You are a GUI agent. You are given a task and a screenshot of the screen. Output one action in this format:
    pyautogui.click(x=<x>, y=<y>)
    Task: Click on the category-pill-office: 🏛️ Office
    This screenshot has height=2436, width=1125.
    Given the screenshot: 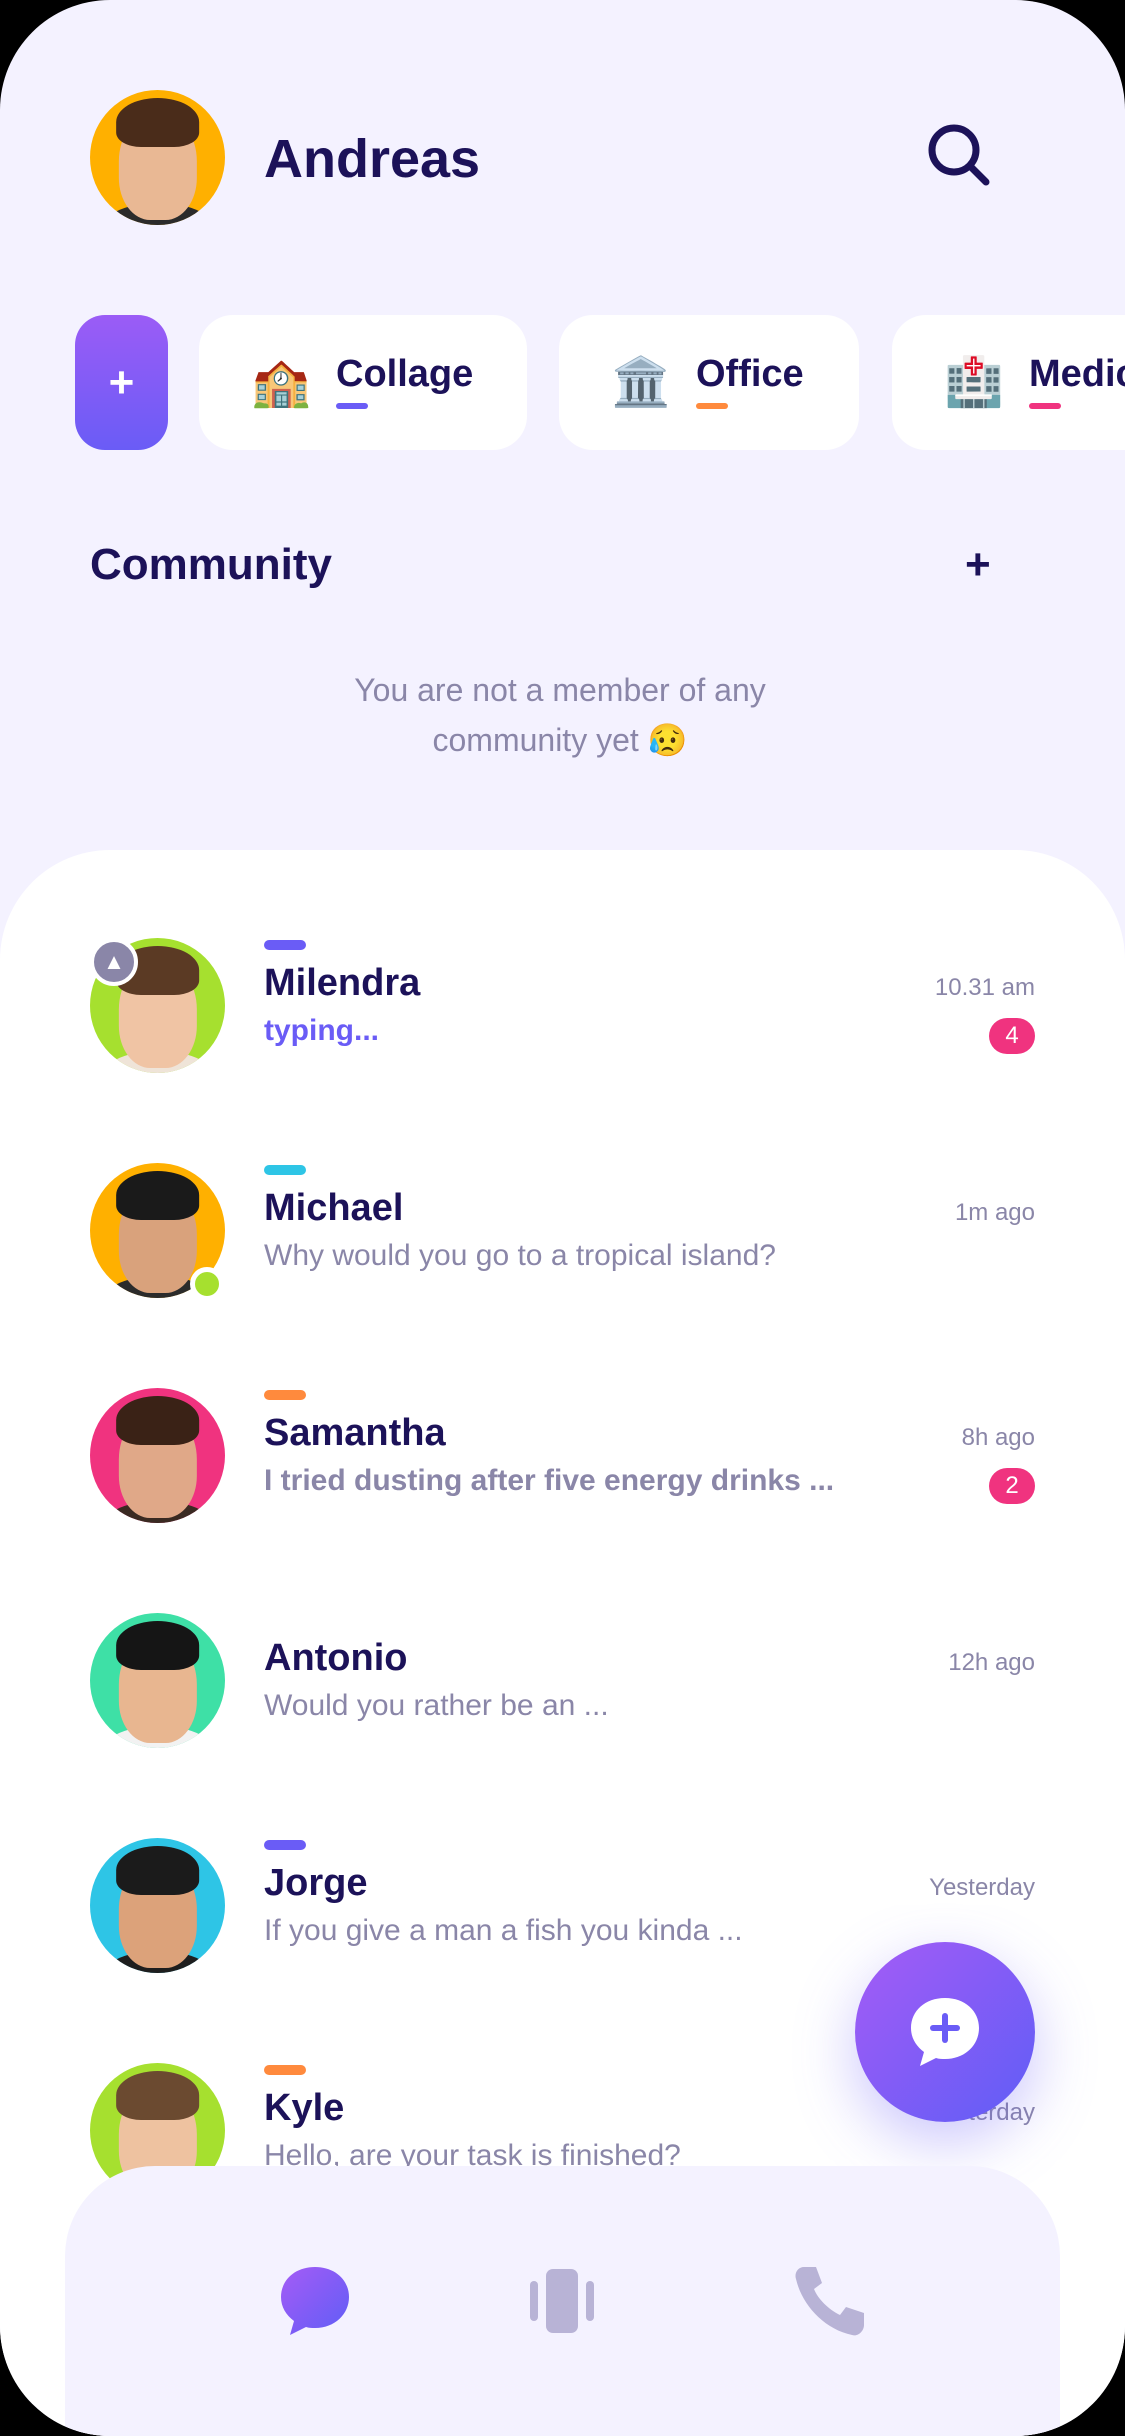 What is the action you would take?
    pyautogui.click(x=709, y=382)
    